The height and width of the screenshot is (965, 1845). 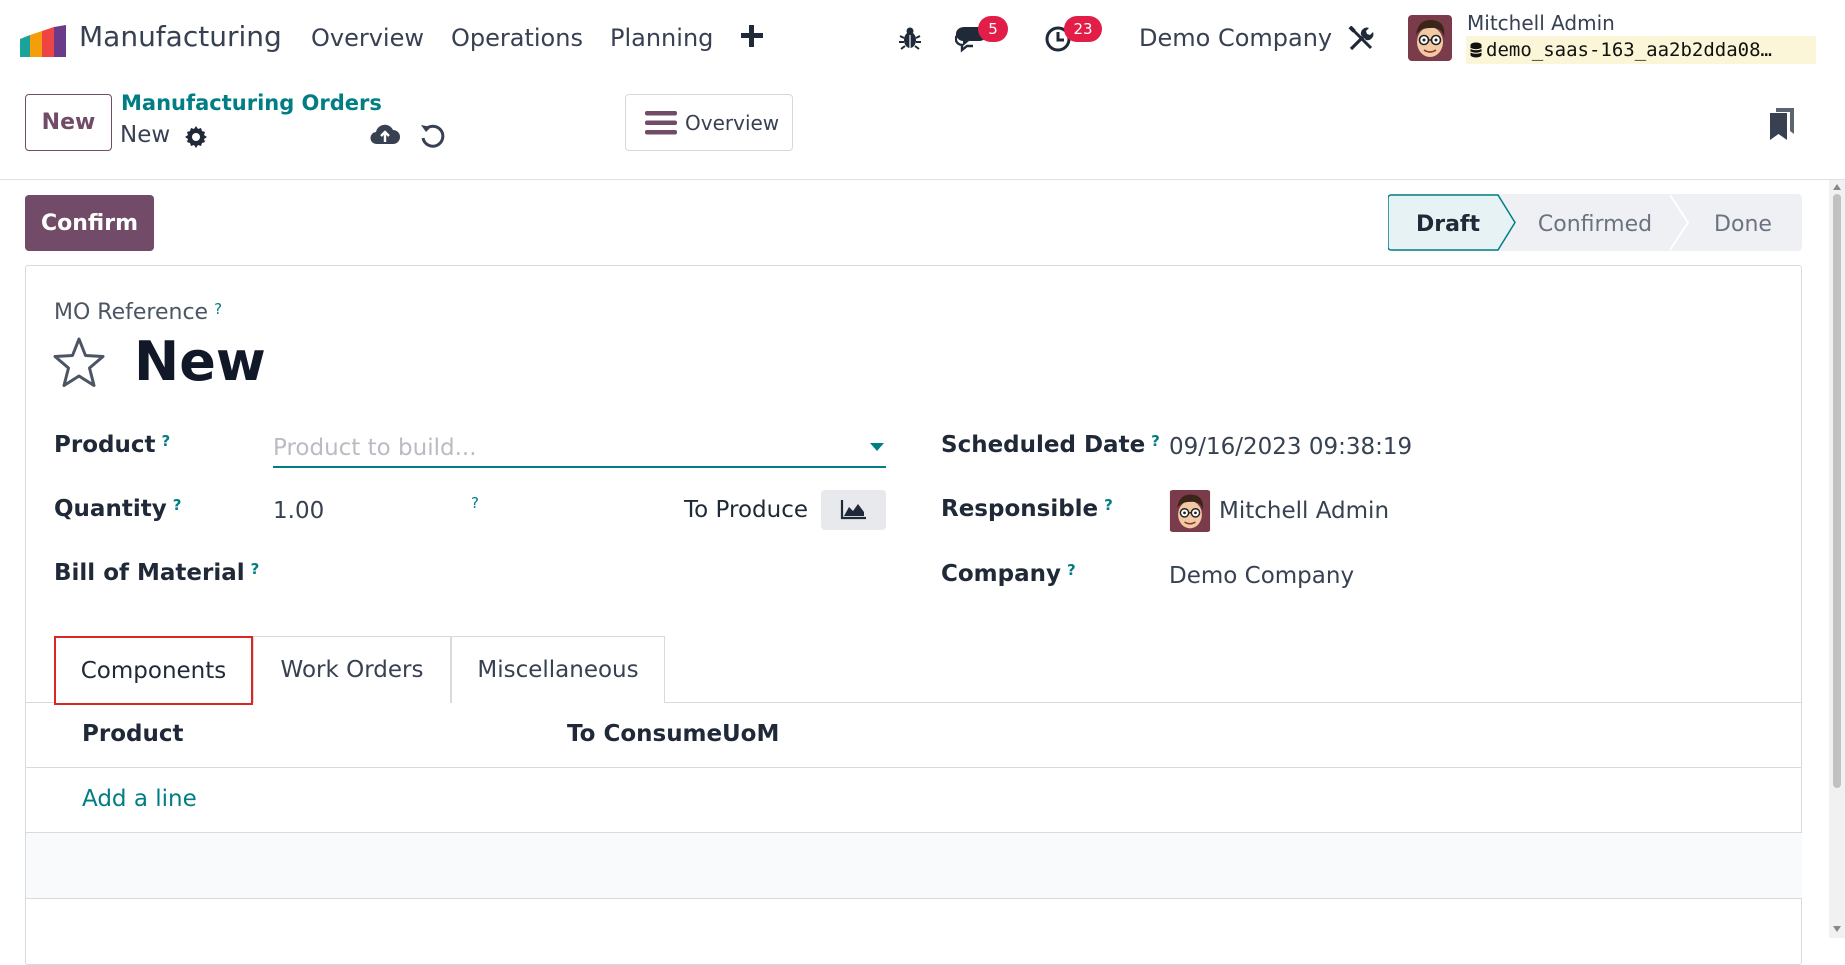 What do you see at coordinates (200, 361) in the screenshot?
I see `record-title: New` at bounding box center [200, 361].